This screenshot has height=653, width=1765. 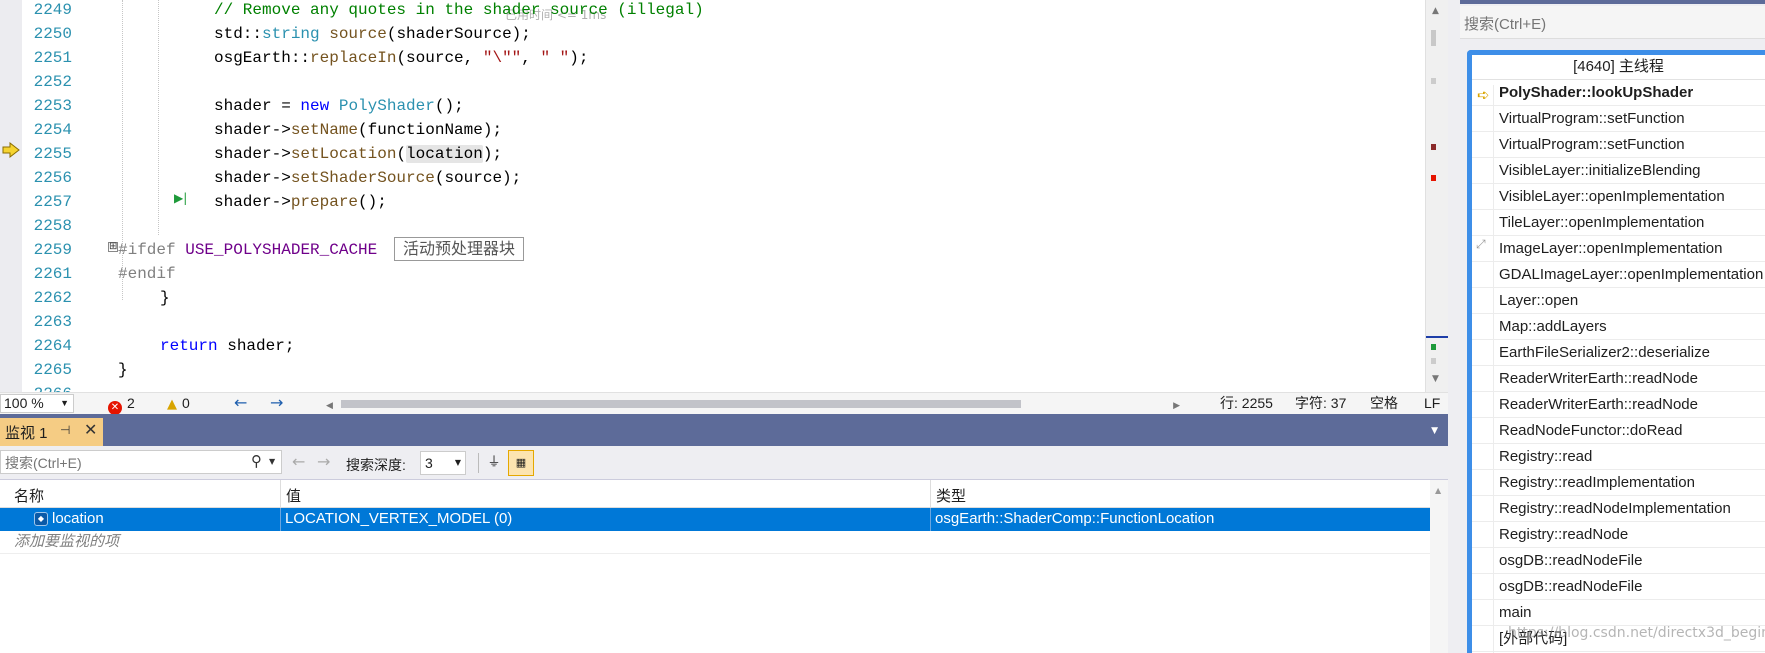 I want to click on variable-icon: ◆, so click(x=41, y=519).